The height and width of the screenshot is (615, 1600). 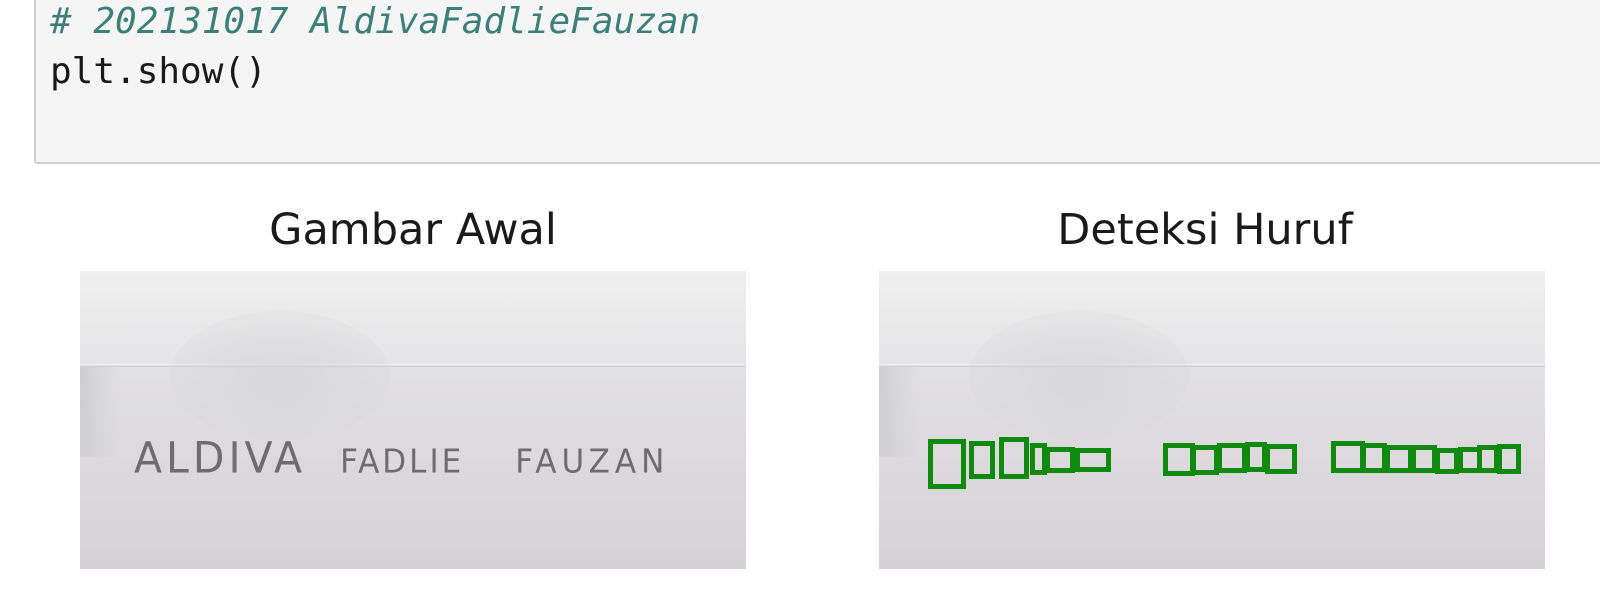 What do you see at coordinates (220, 458) in the screenshot?
I see `handwritten-word: ALDIVA` at bounding box center [220, 458].